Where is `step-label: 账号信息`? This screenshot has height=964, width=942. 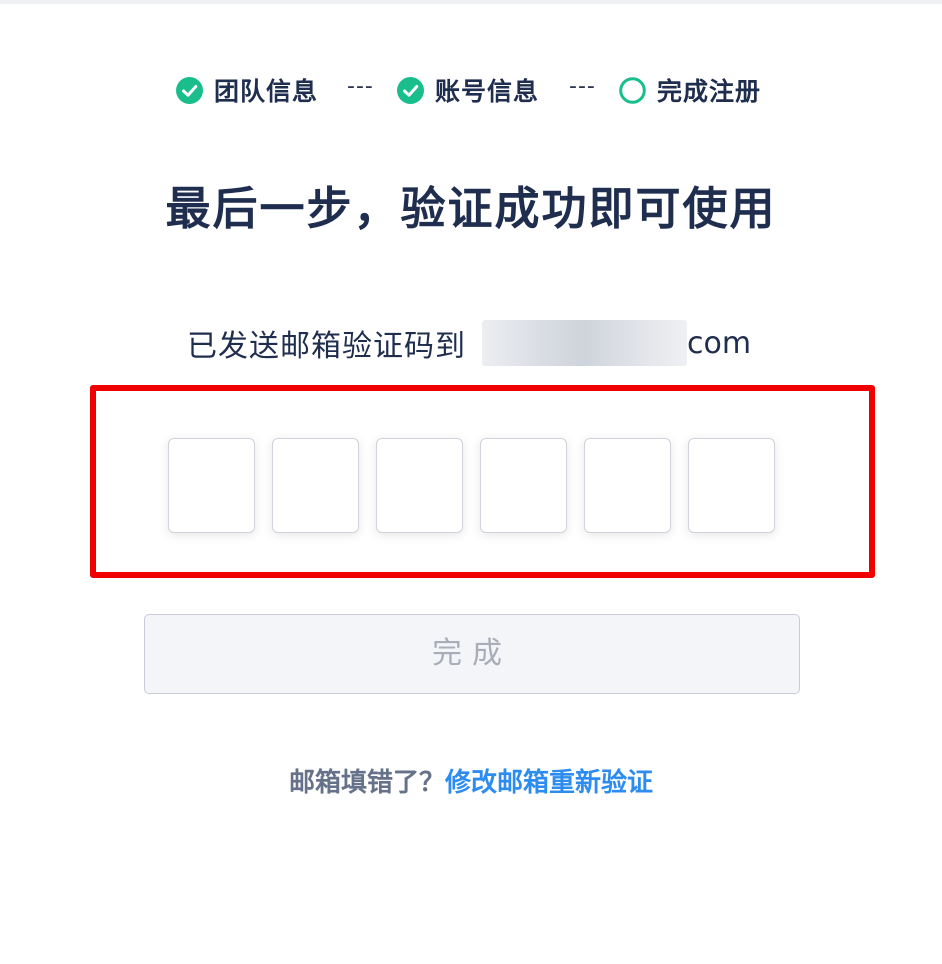 step-label: 账号信息 is located at coordinates (487, 91).